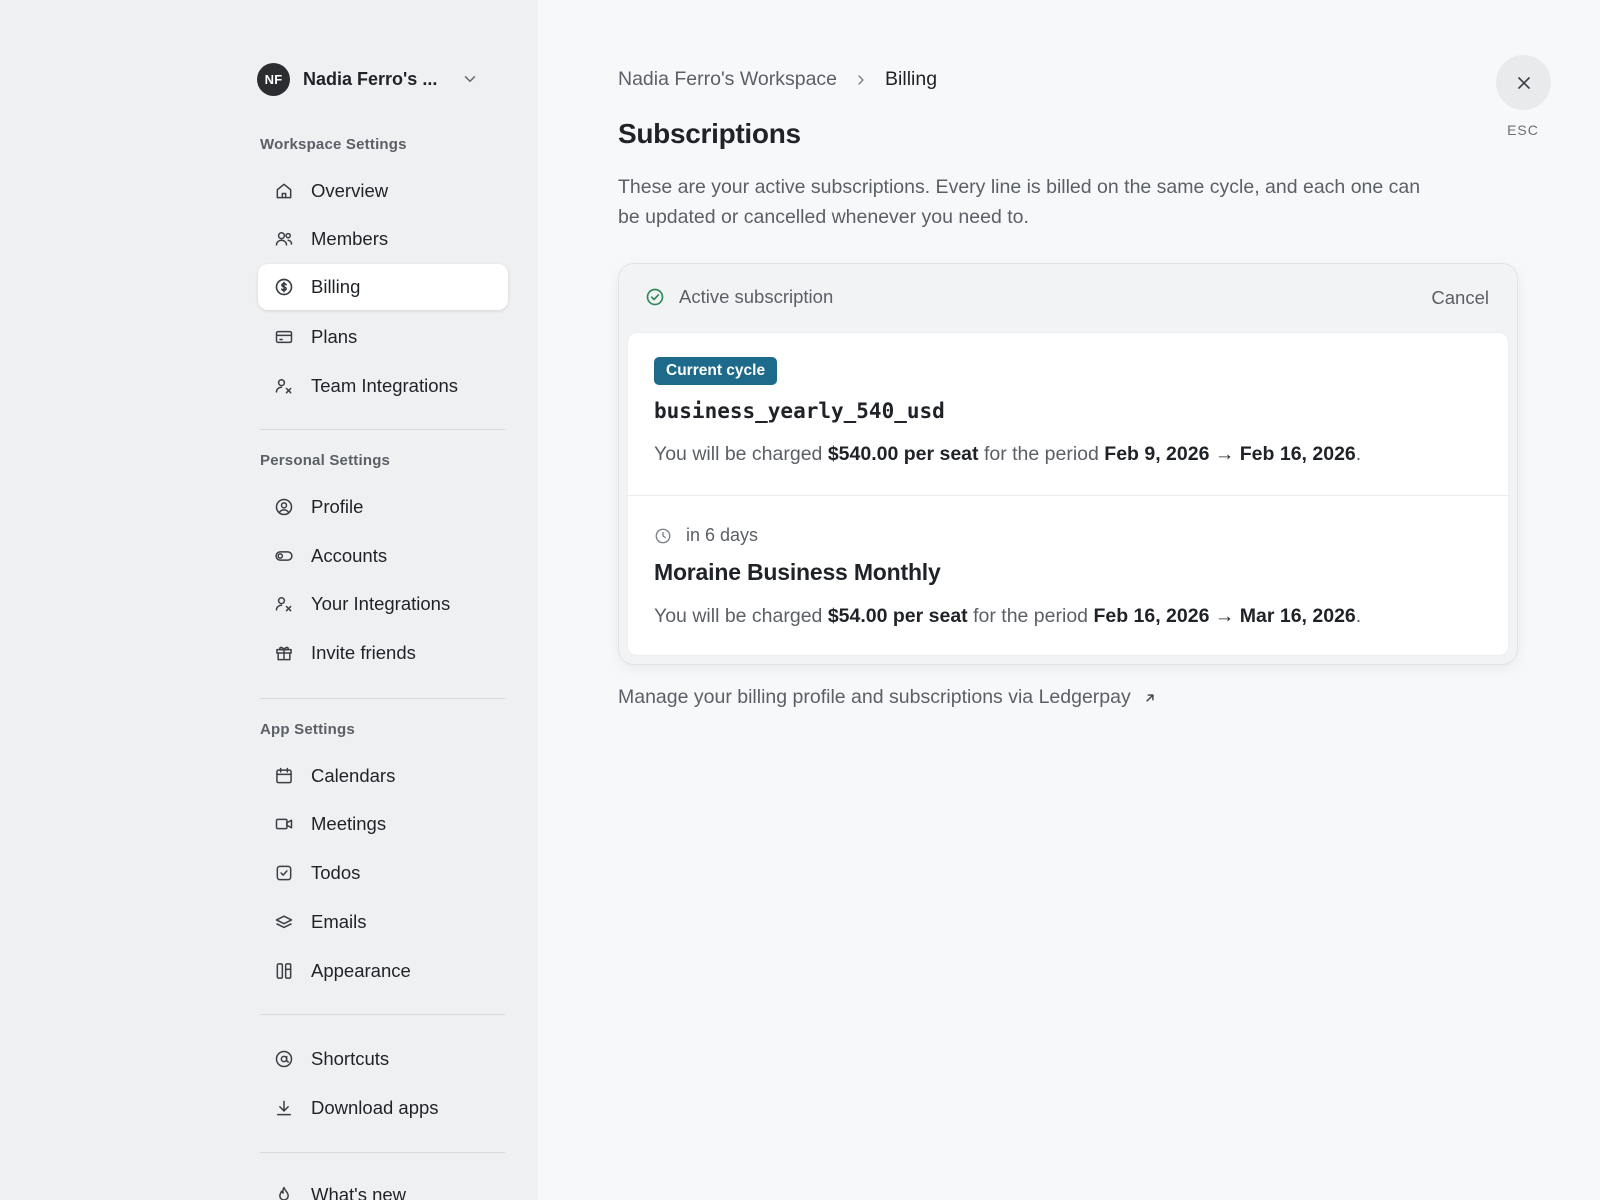 The height and width of the screenshot is (1200, 1600). I want to click on calendar-icon, so click(284, 776).